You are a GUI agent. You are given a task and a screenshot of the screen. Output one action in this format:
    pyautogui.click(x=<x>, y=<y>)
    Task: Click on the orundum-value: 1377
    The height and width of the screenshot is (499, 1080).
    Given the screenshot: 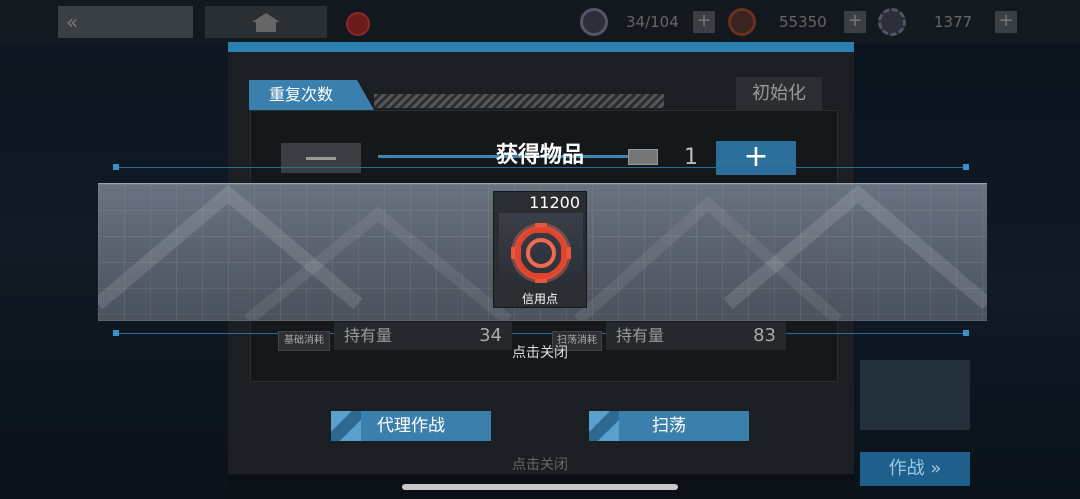 What is the action you would take?
    pyautogui.click(x=953, y=22)
    